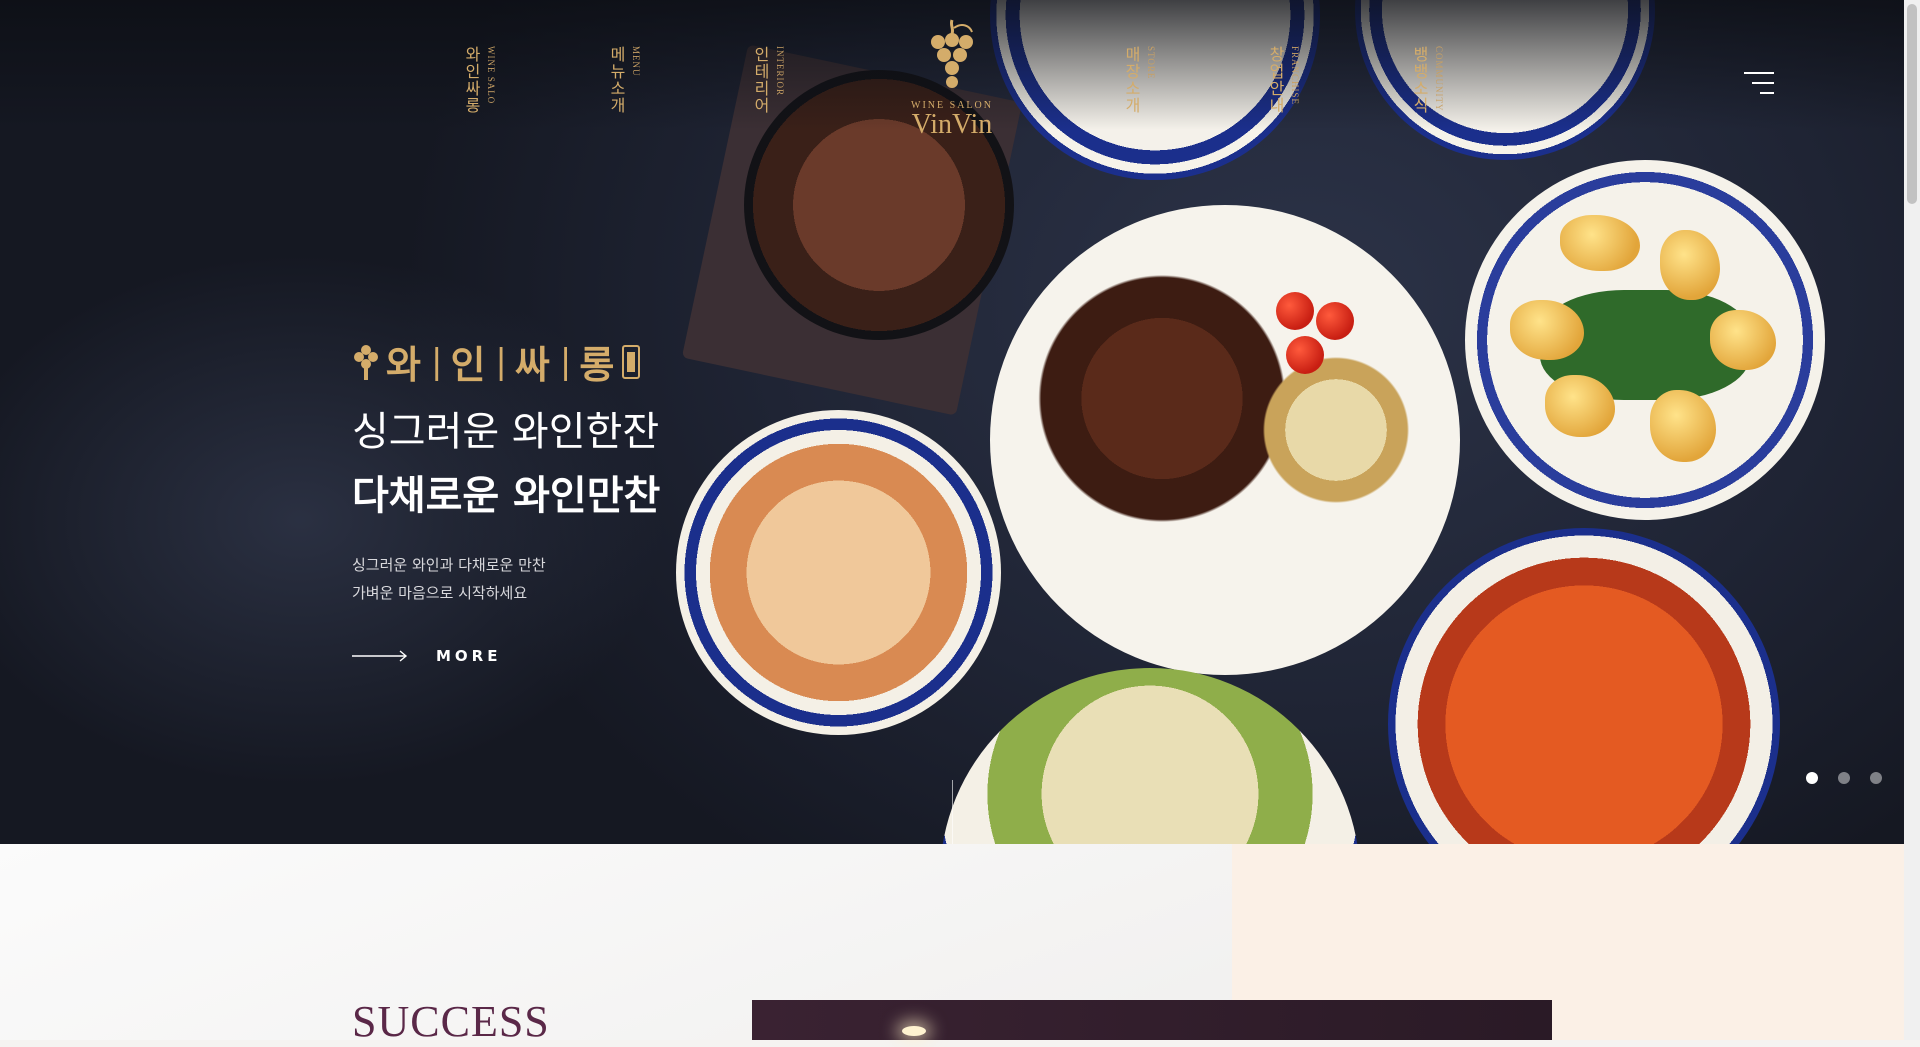  What do you see at coordinates (598, 365) in the screenshot?
I see `brand-char: 롱` at bounding box center [598, 365].